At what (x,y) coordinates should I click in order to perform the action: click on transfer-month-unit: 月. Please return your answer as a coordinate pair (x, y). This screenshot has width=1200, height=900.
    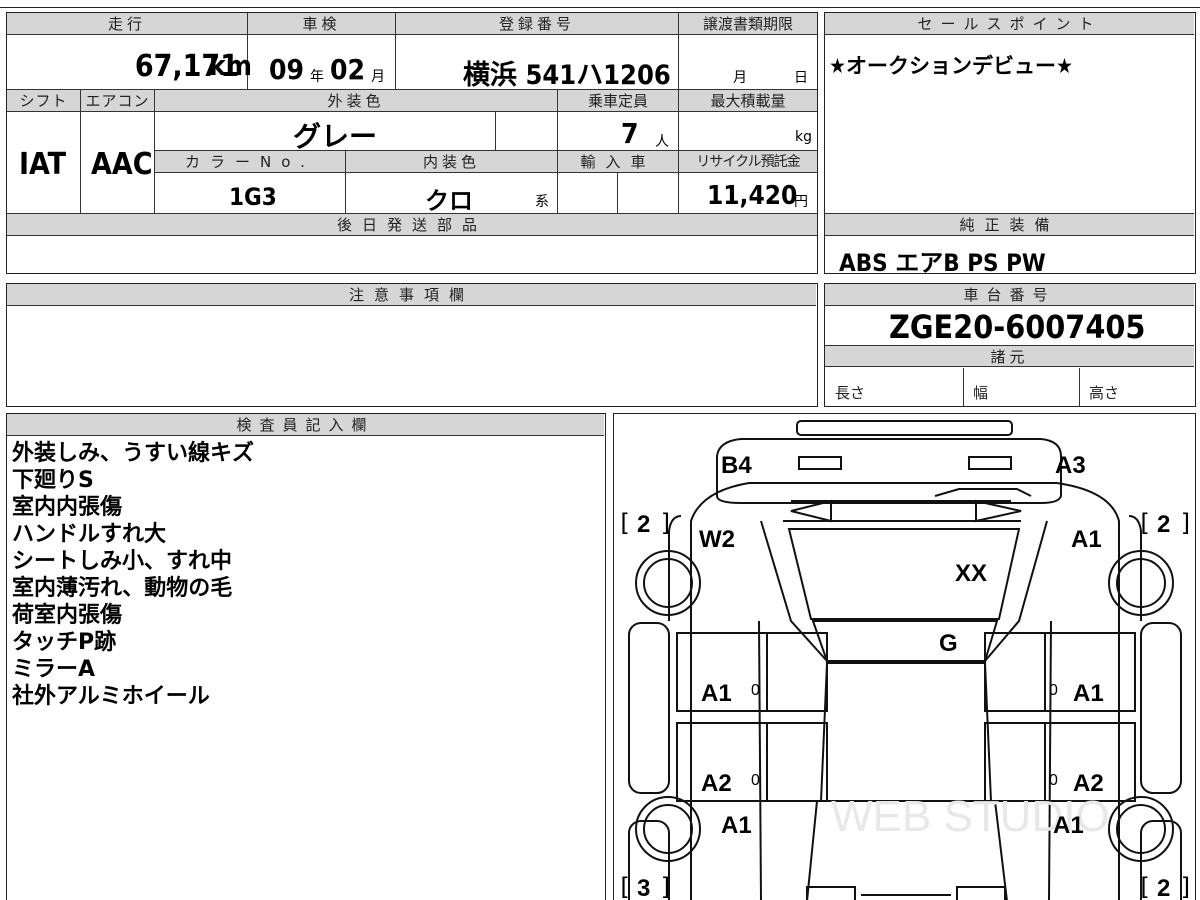
    Looking at the image, I should click on (740, 78).